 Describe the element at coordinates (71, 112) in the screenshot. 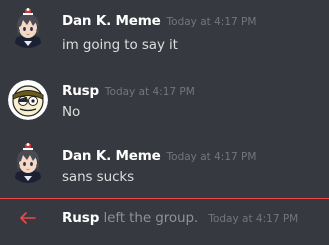

I see `message-text: No` at that location.